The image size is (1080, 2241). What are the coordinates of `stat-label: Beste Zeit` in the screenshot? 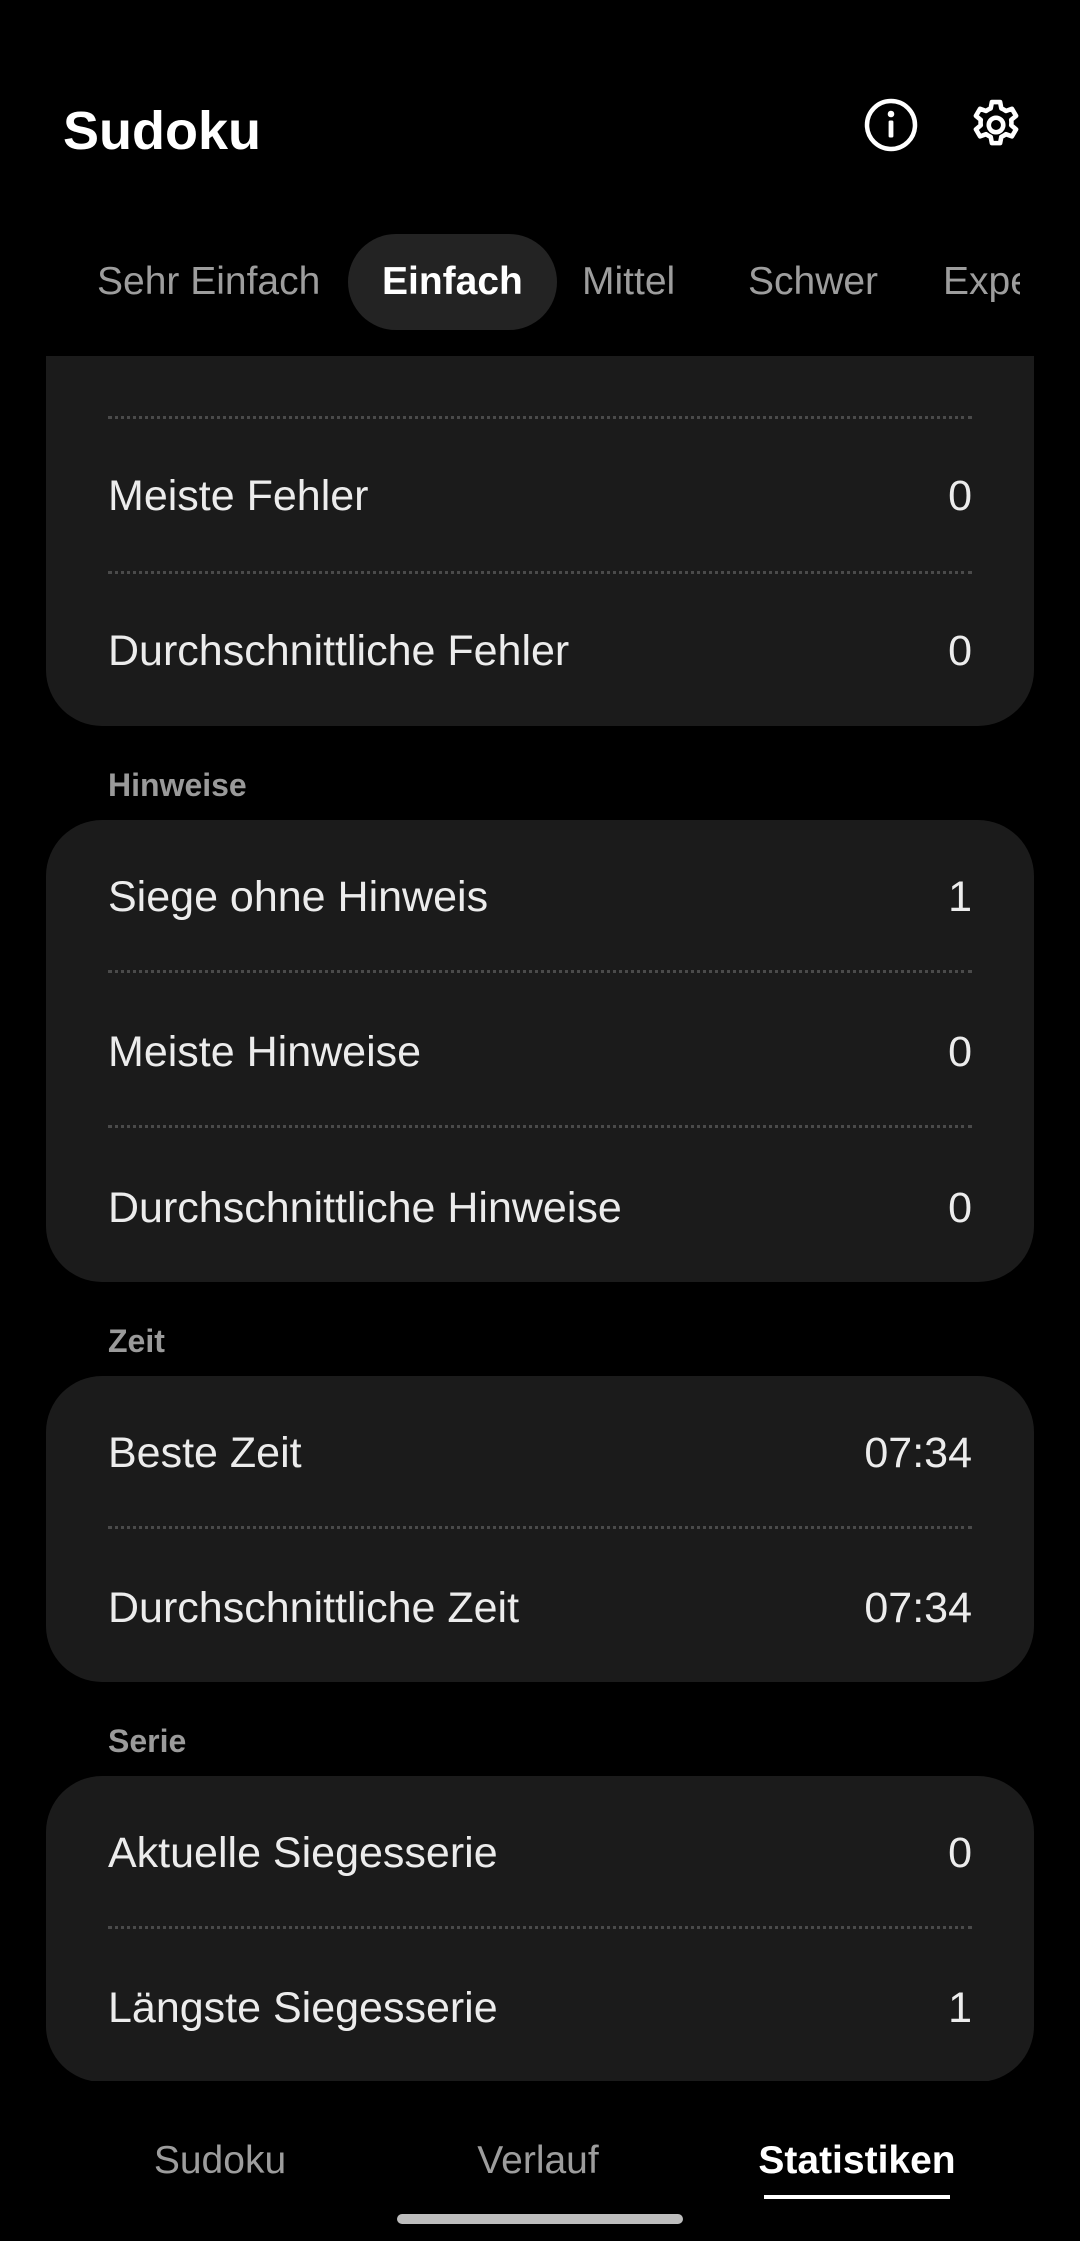 It's located at (205, 1452).